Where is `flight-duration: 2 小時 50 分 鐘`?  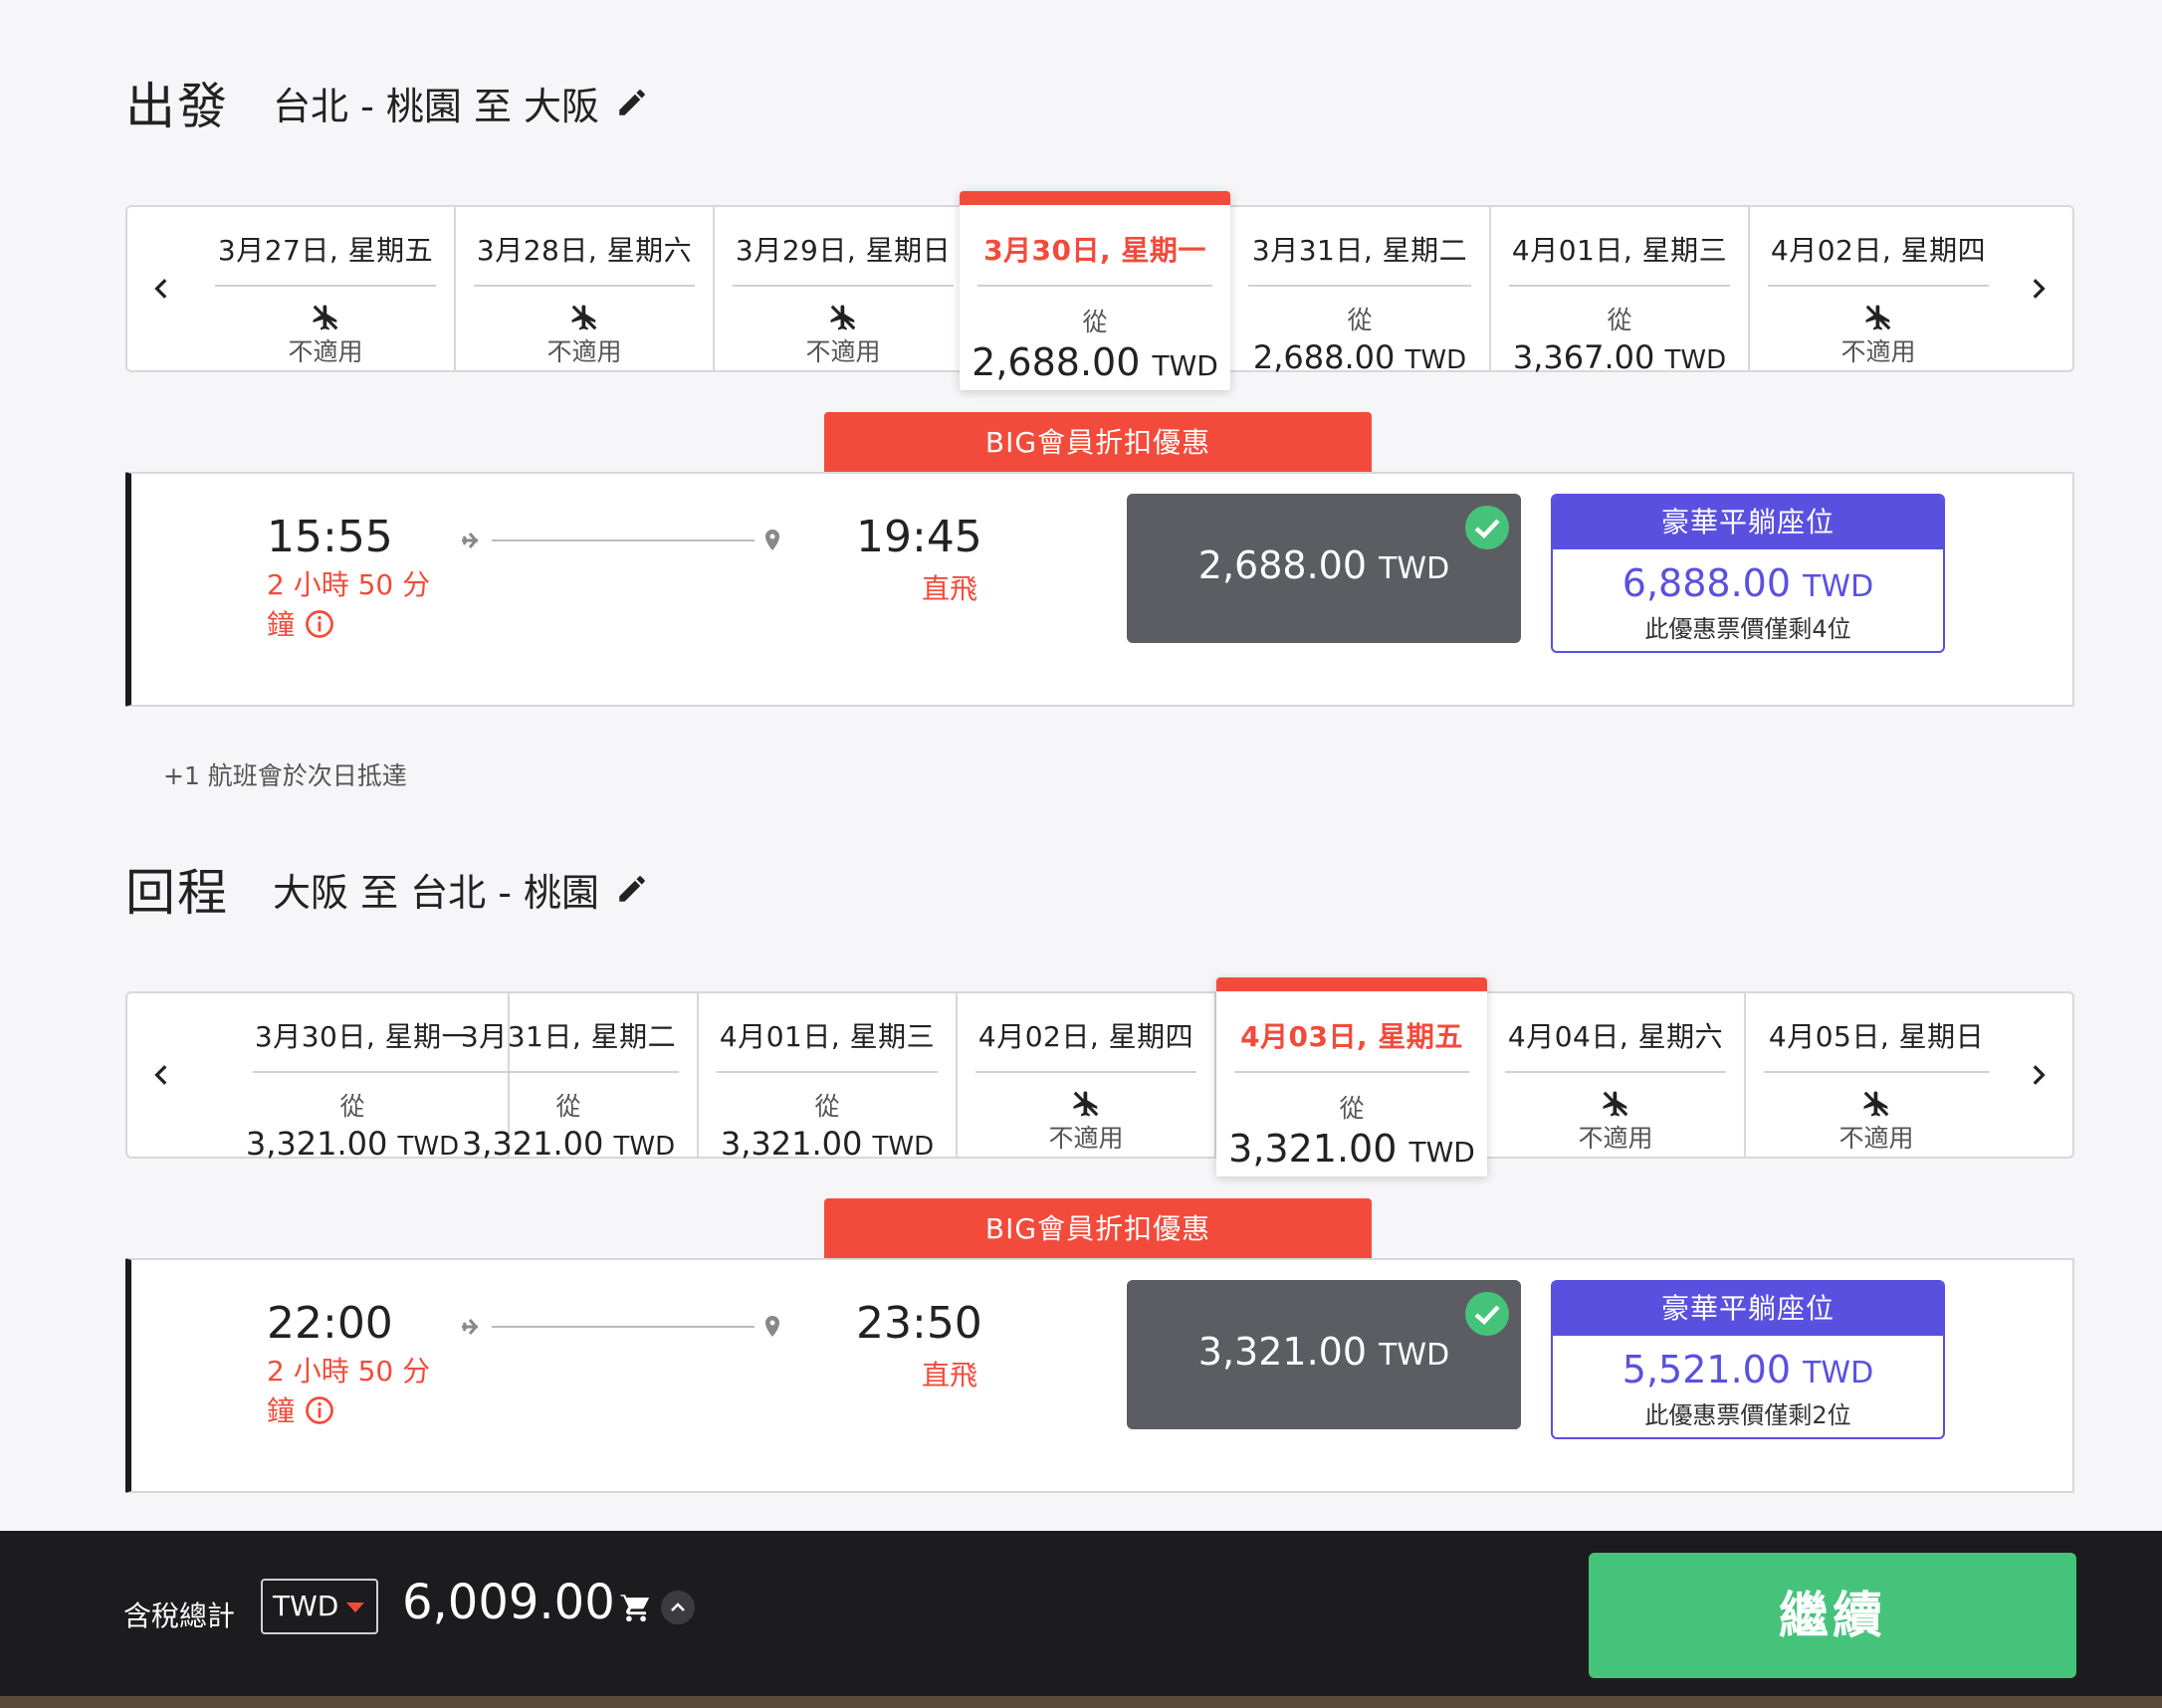
flight-duration: 2 小時 50 分 鐘 is located at coordinates (349, 604).